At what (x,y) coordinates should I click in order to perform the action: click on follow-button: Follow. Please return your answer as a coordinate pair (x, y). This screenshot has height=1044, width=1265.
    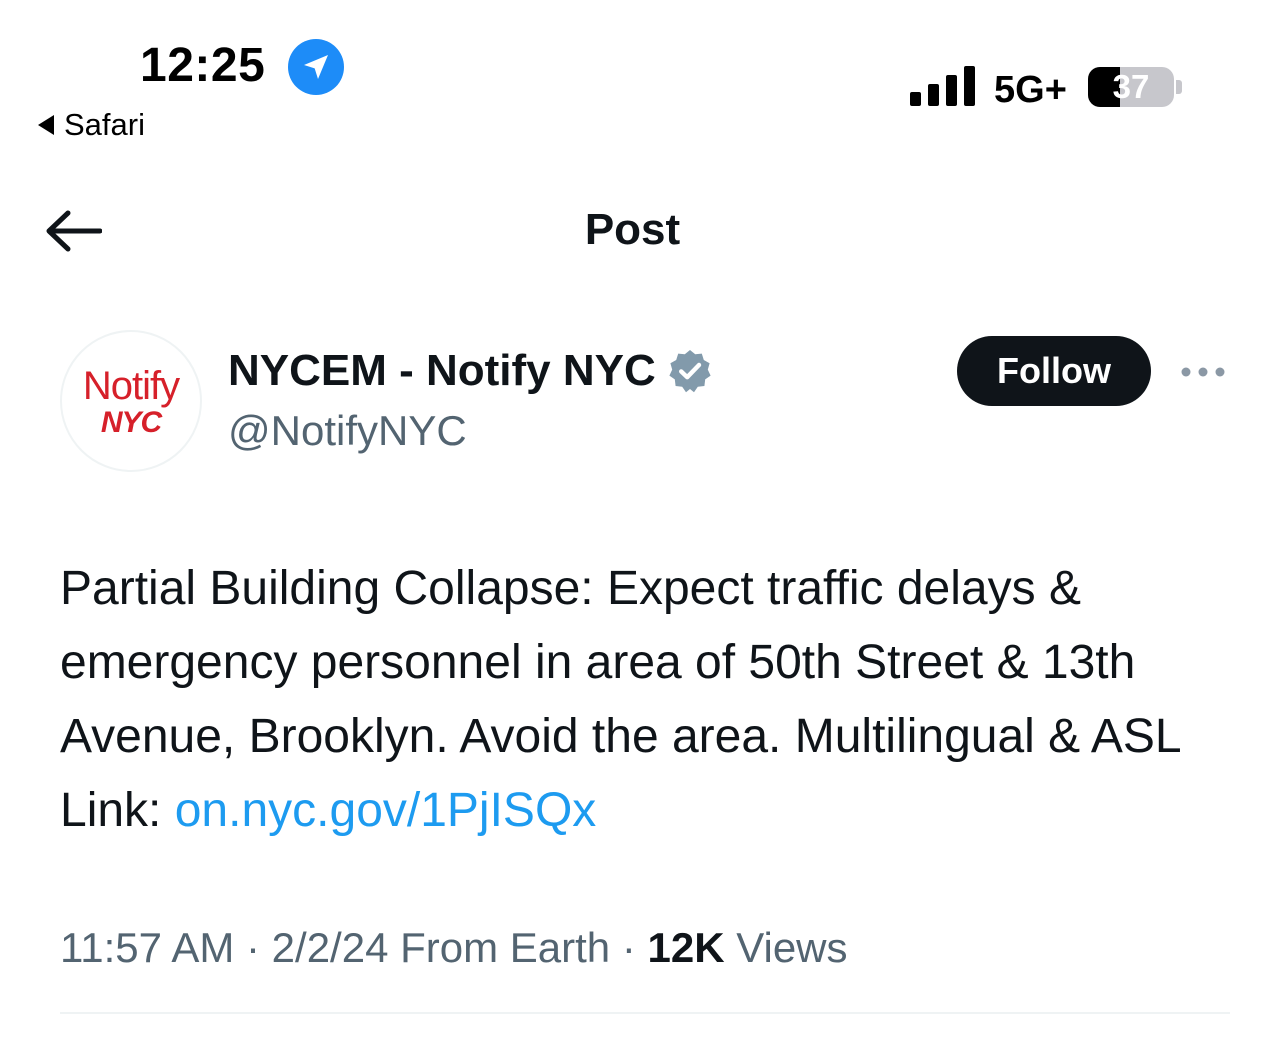
    Looking at the image, I should click on (1054, 371).